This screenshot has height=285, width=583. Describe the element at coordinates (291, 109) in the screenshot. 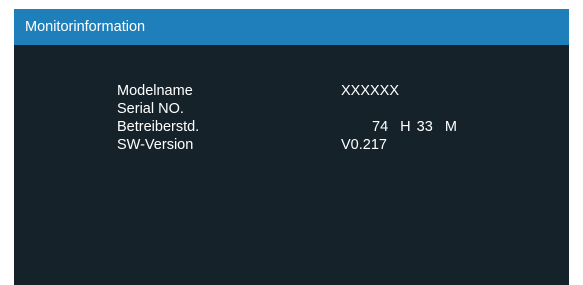

I see `serial-number-row: Serial NO.` at that location.